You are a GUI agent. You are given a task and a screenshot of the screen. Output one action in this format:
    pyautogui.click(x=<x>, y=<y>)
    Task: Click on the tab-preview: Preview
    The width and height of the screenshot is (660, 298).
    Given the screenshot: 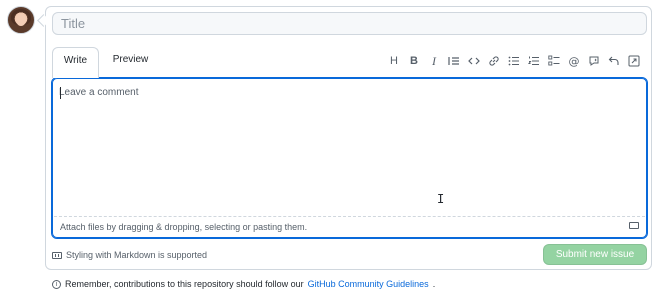 What is the action you would take?
    pyautogui.click(x=130, y=62)
    